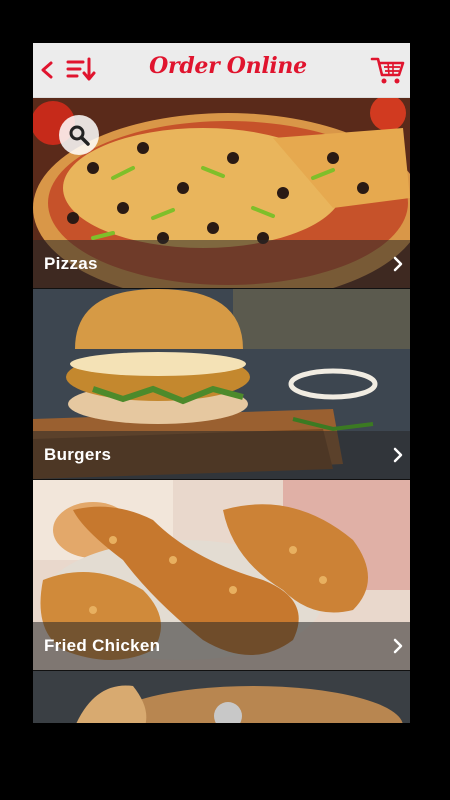 The height and width of the screenshot is (800, 450). I want to click on search-icon, so click(79, 135).